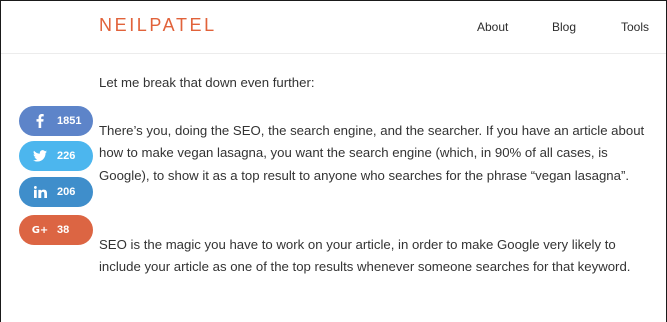  Describe the element at coordinates (56, 192) in the screenshot. I see `linkedin-share-button: 206` at that location.